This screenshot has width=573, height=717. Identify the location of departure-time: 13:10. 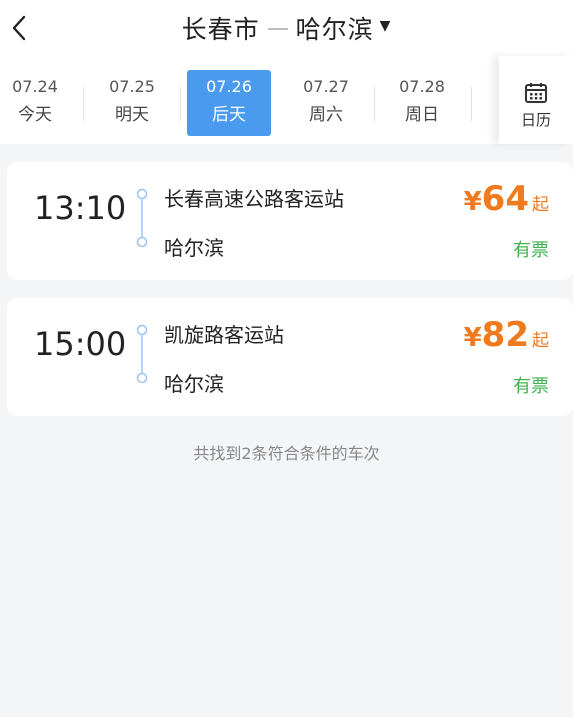
(80, 208).